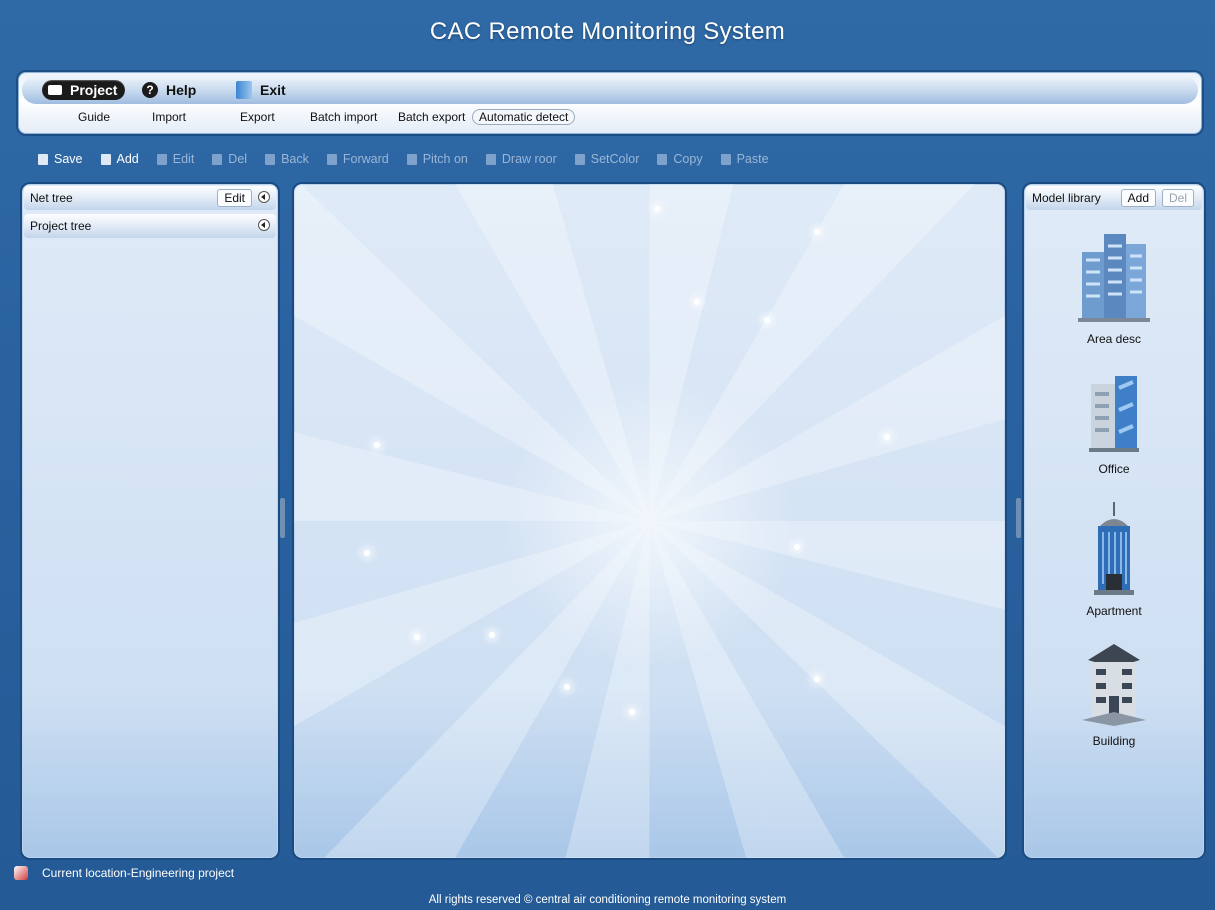 This screenshot has width=1215, height=910. I want to click on current-location: Current location-Engineering project, so click(124, 873).